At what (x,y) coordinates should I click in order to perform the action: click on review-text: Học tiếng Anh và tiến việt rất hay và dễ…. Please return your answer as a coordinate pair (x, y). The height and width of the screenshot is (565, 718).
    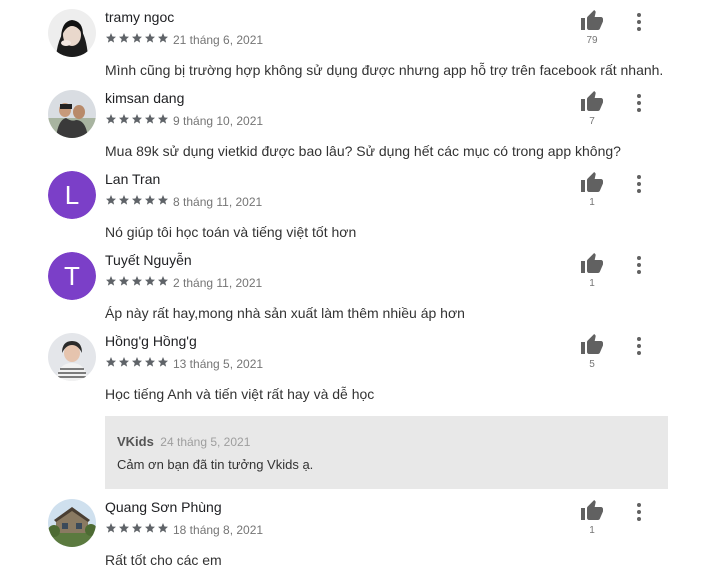
    Looking at the image, I should click on (240, 394).